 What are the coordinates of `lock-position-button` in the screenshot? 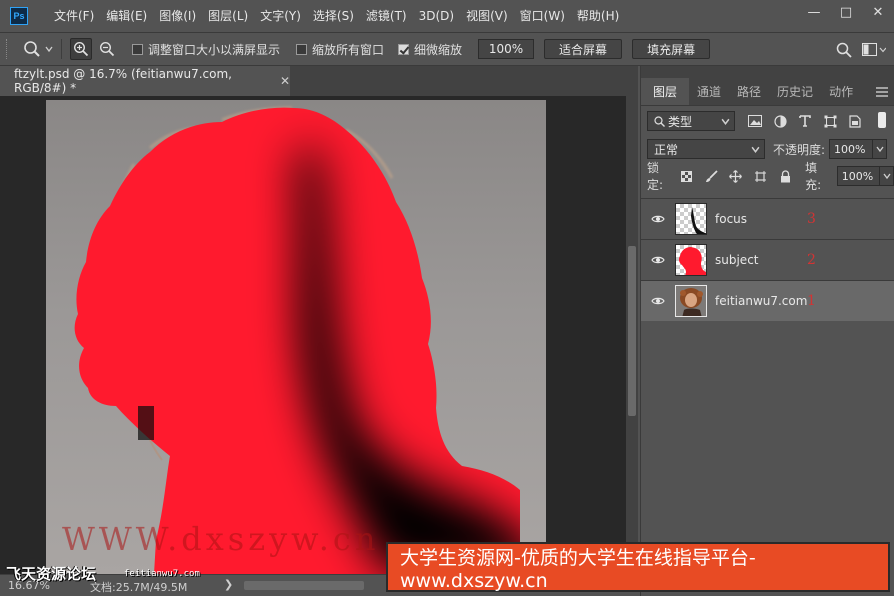 It's located at (736, 176).